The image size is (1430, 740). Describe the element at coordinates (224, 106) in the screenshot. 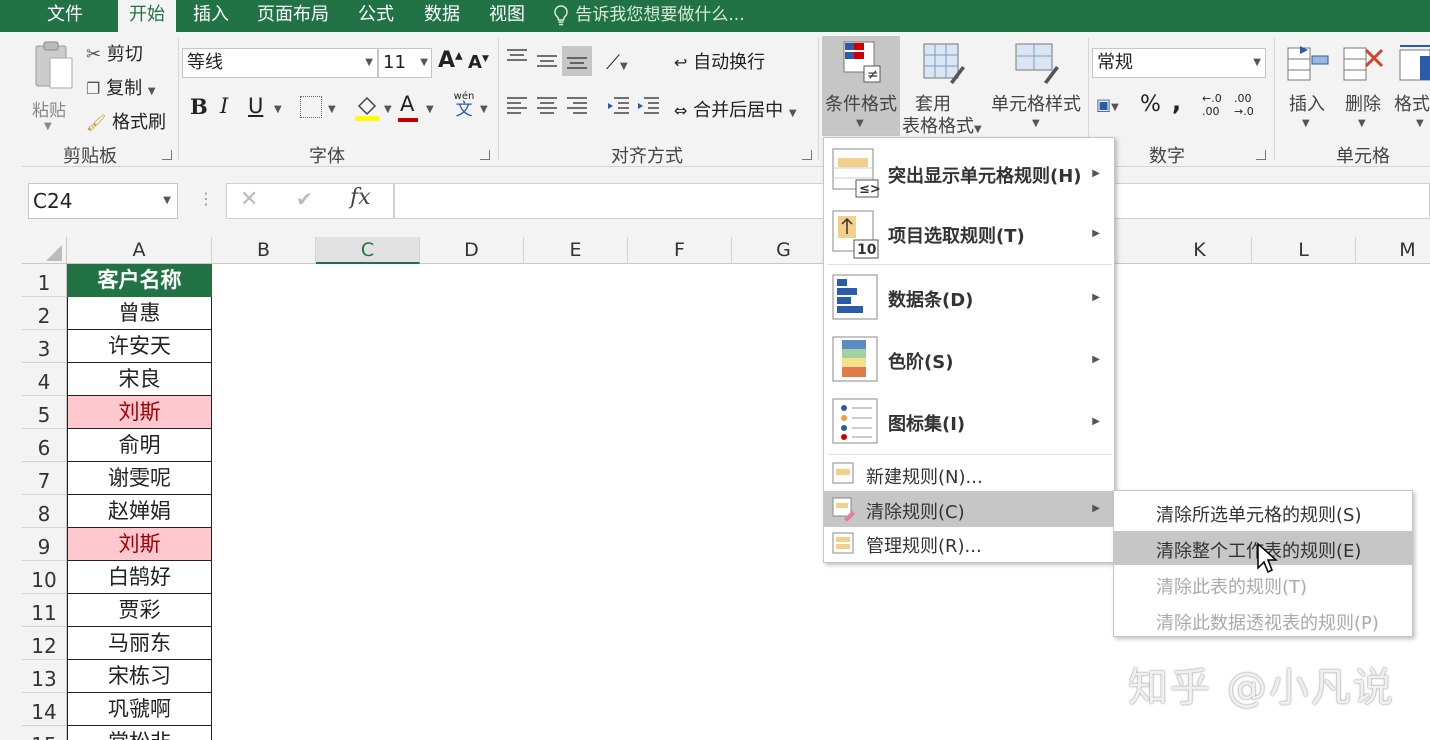

I see `italic-button: I` at that location.